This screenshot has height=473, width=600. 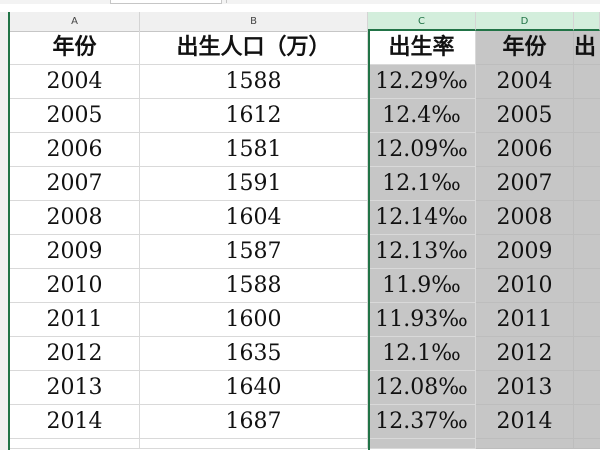 I want to click on column-header-row: A B C D, so click(x=300, y=22).